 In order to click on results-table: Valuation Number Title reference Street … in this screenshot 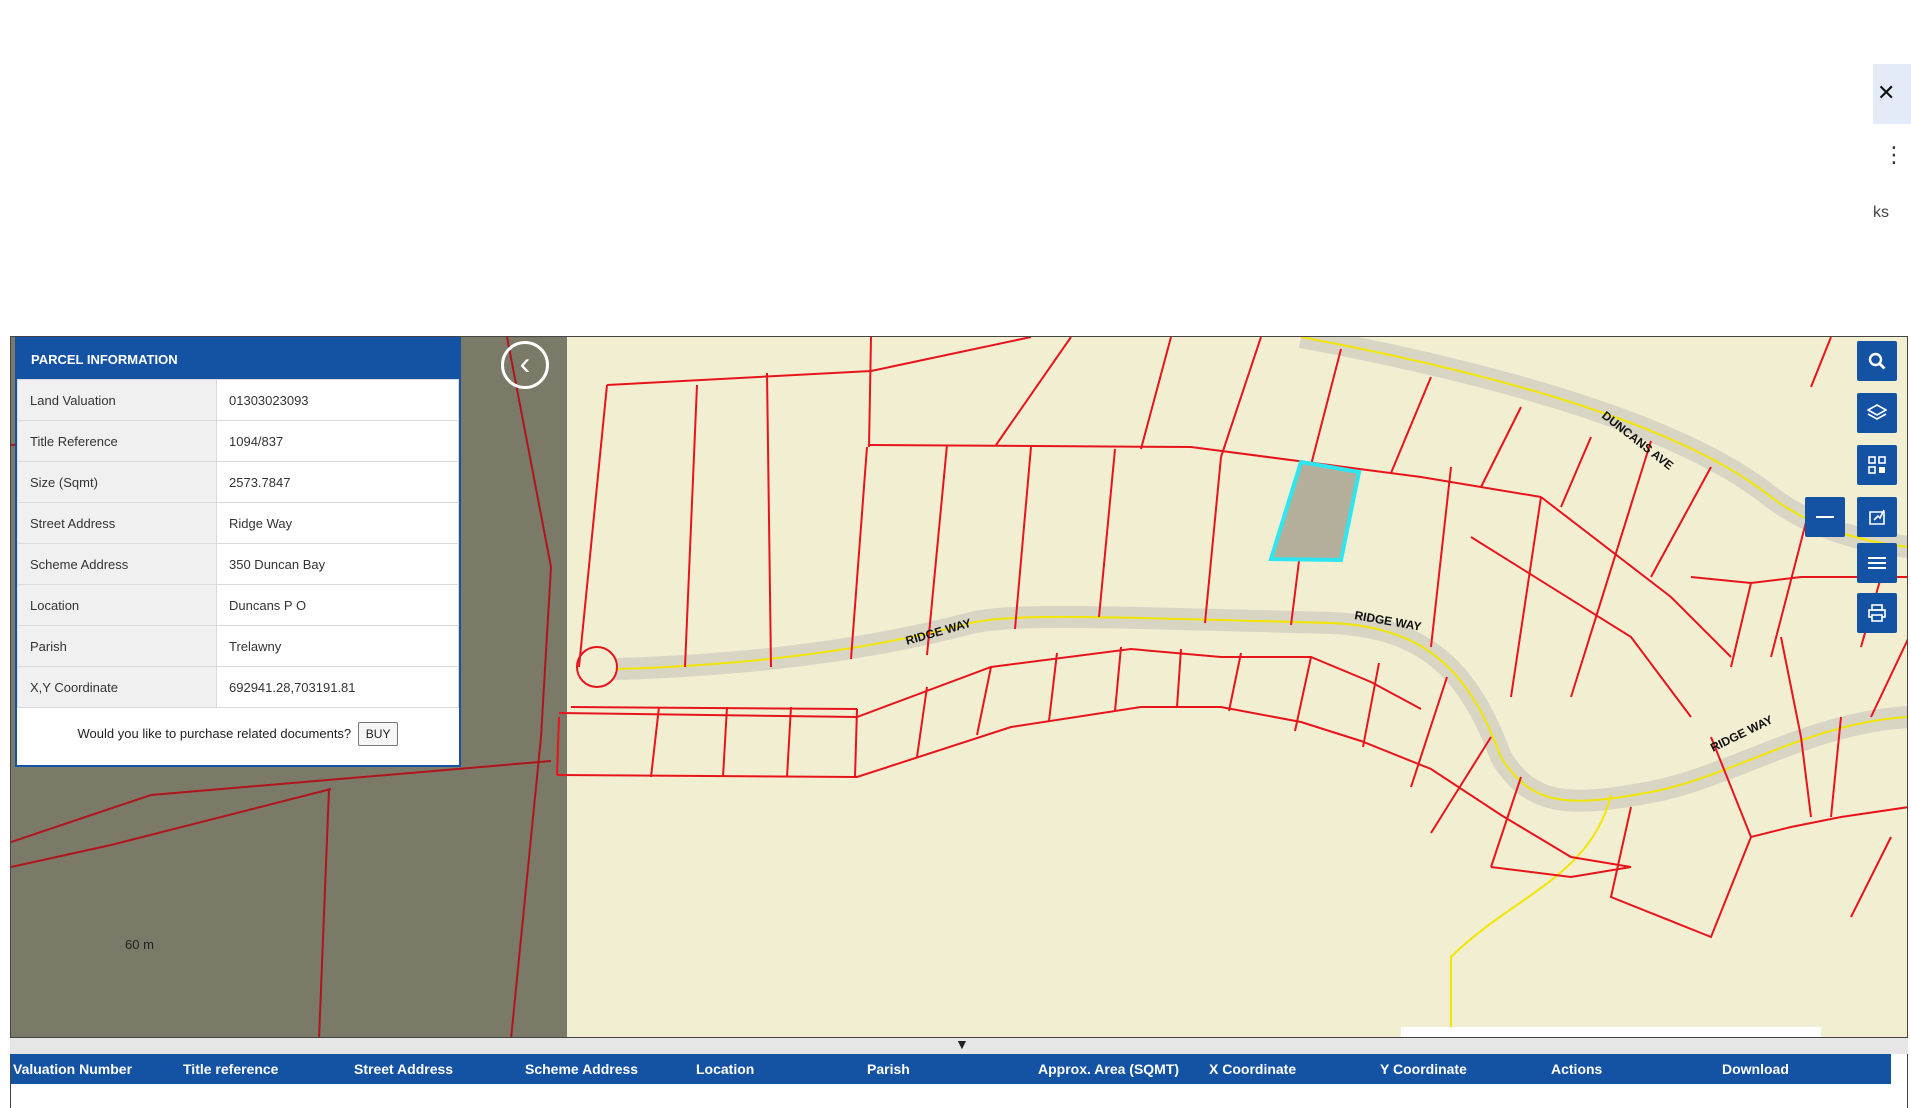, I will do `click(959, 1081)`.